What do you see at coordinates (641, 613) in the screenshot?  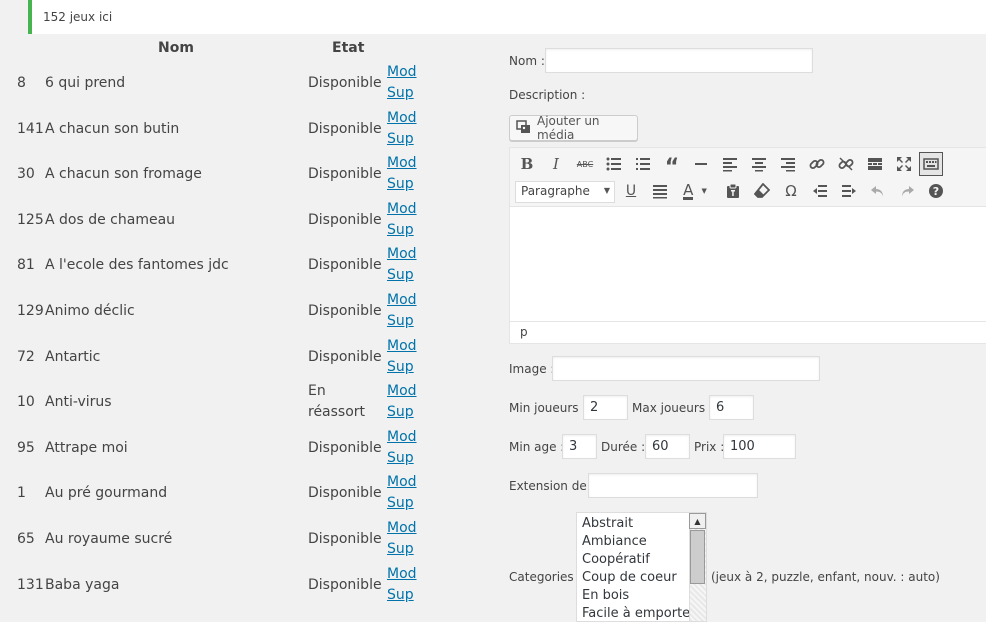 I see `category-option: Facile à emporter` at bounding box center [641, 613].